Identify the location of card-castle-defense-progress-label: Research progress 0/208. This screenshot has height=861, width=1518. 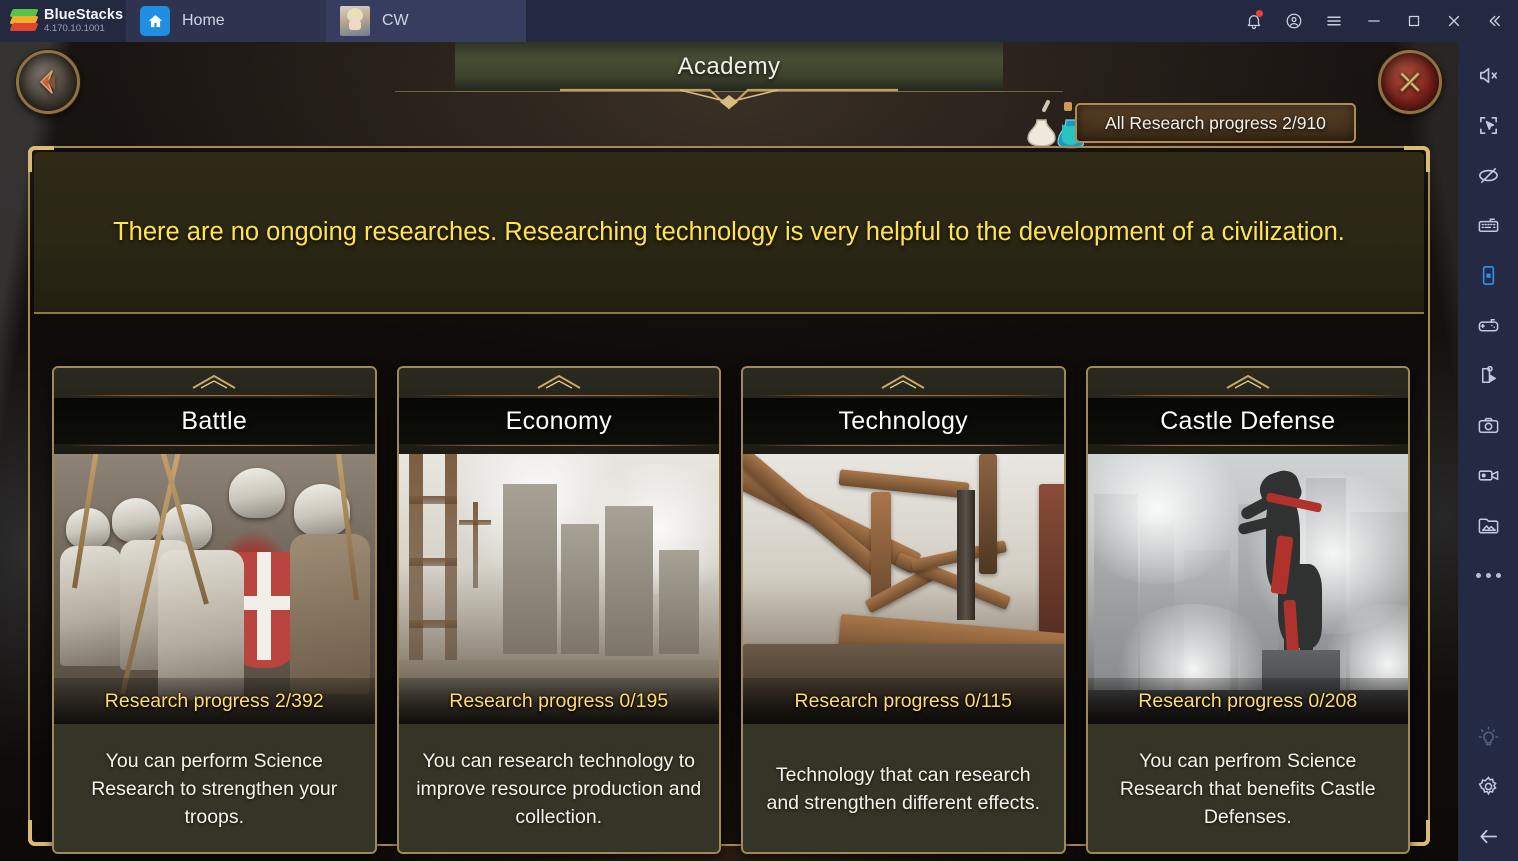
(1248, 700).